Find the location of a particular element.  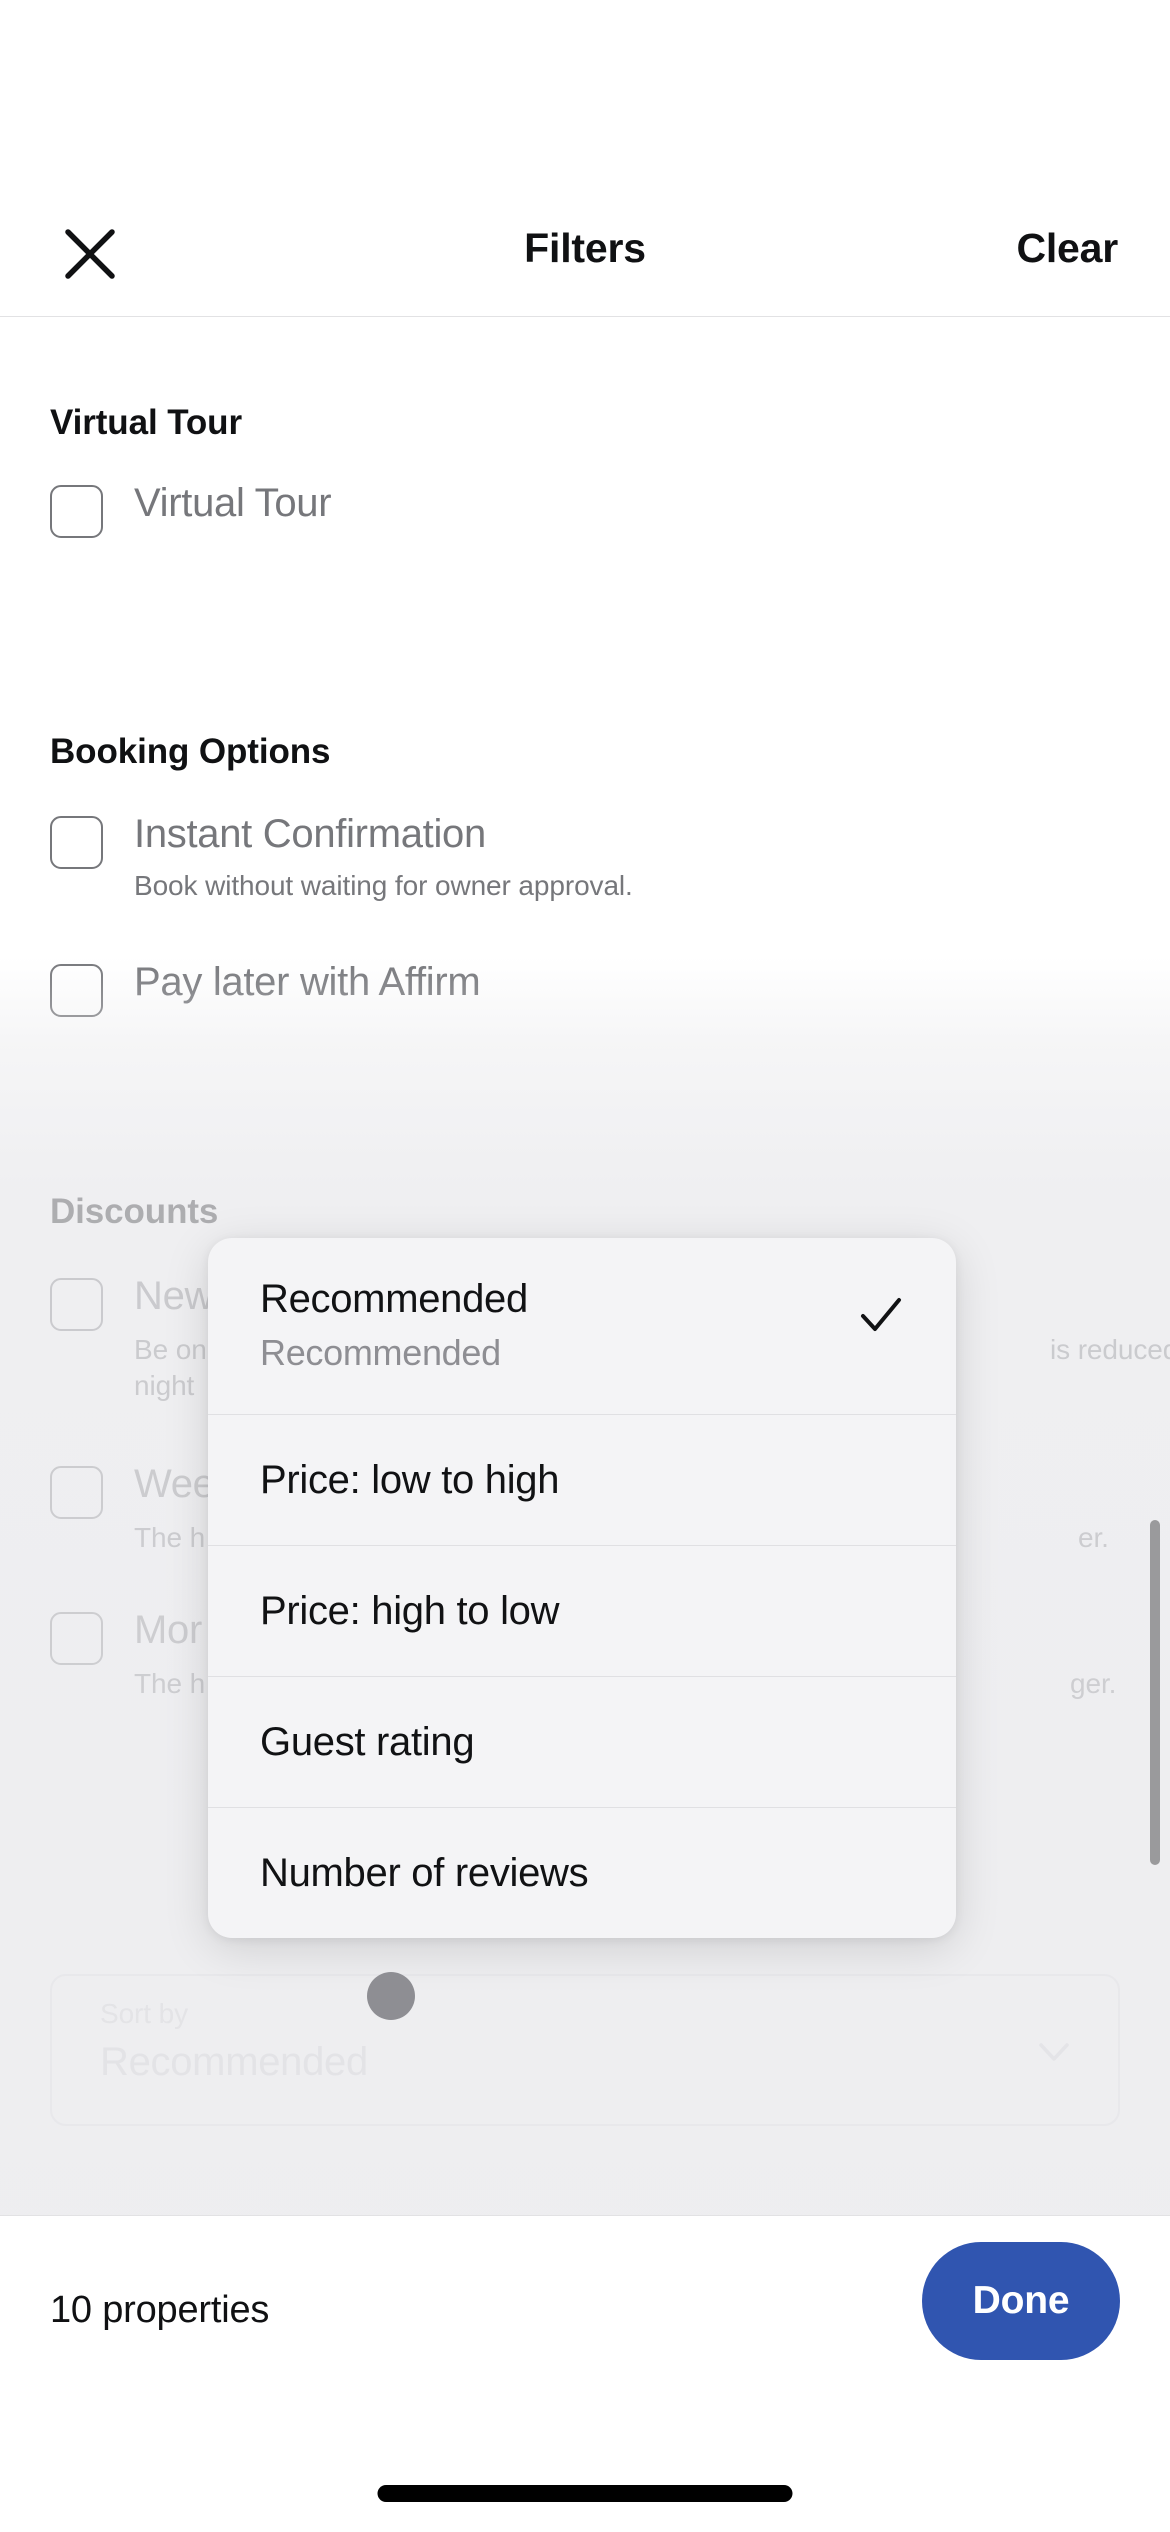

sort-by-caption: Sort by is located at coordinates (144, 2013).